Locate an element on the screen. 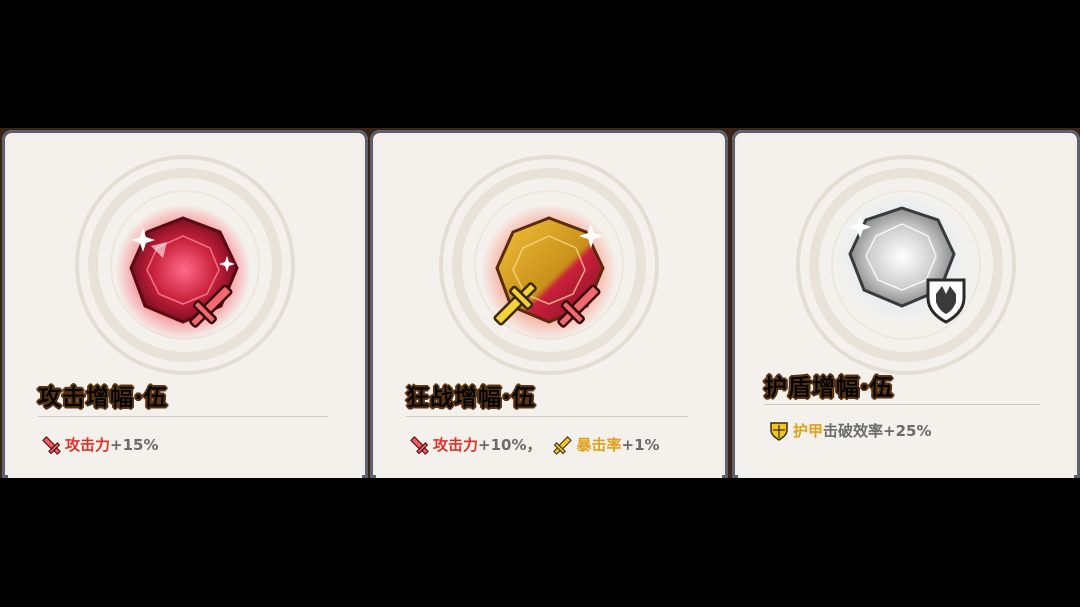 The height and width of the screenshot is (607, 1080). silver-gem-icon is located at coordinates (902, 260).